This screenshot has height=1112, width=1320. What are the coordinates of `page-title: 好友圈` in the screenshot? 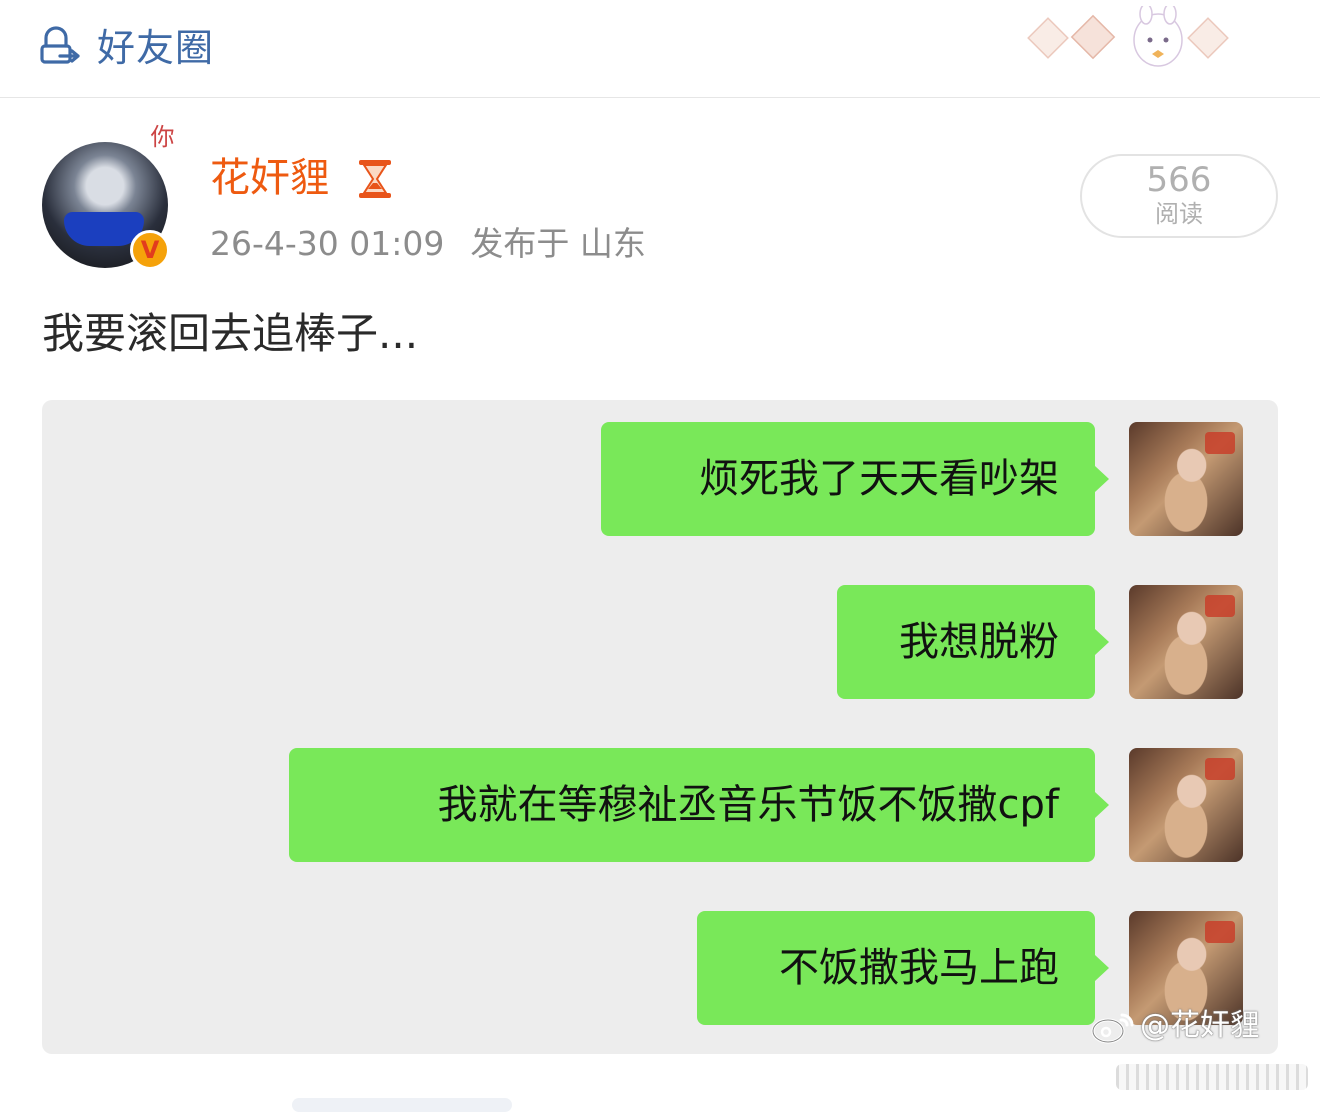 It's located at (155, 48).